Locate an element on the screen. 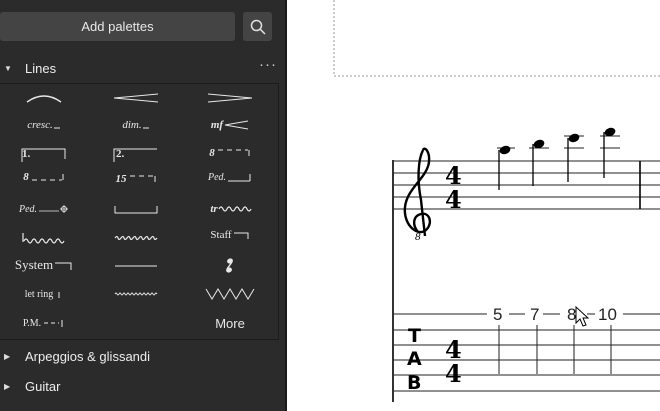  system-label: System is located at coordinates (34, 264).